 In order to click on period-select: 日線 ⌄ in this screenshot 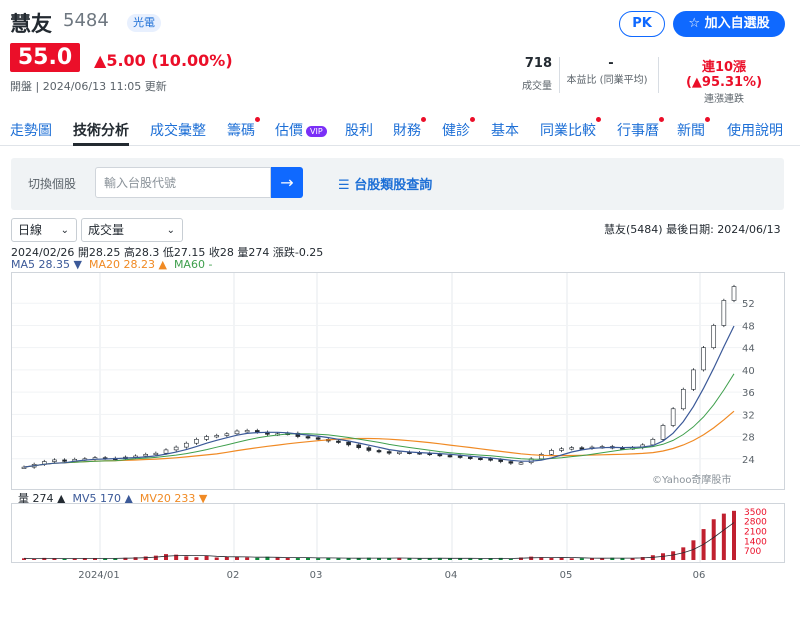, I will do `click(44, 230)`.